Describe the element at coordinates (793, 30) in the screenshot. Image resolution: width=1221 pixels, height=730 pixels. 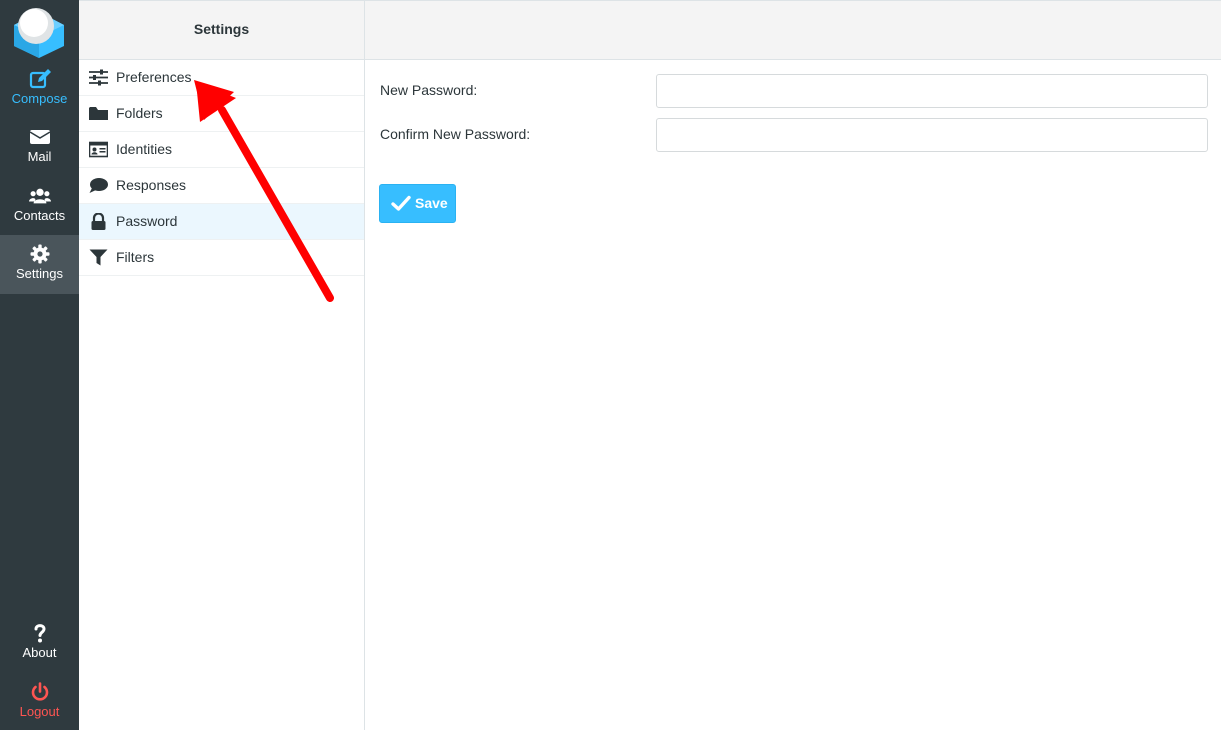
I see `content-header` at that location.